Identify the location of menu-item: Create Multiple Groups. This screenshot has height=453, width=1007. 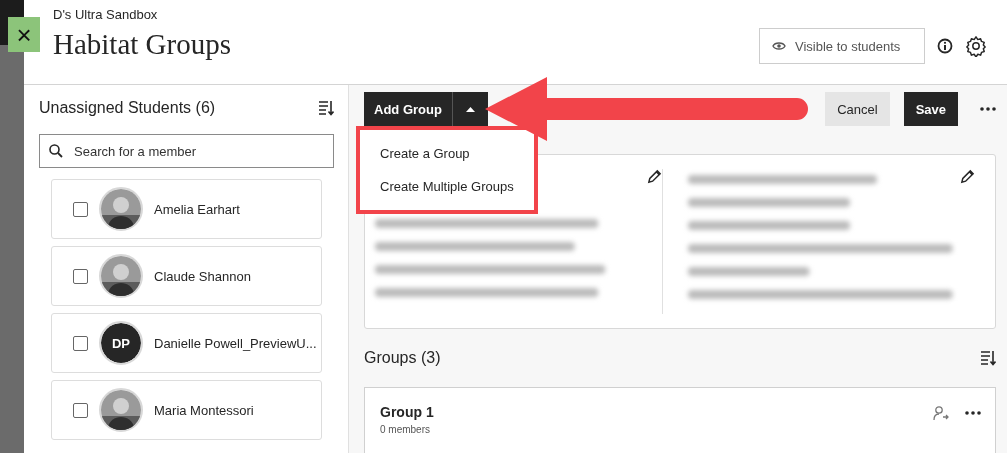
(447, 186).